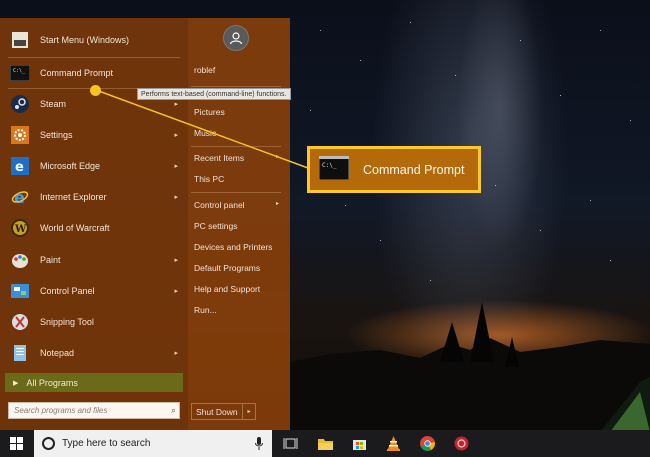  I want to click on places-item-control-panel: Control panel ▸, so click(236, 205).